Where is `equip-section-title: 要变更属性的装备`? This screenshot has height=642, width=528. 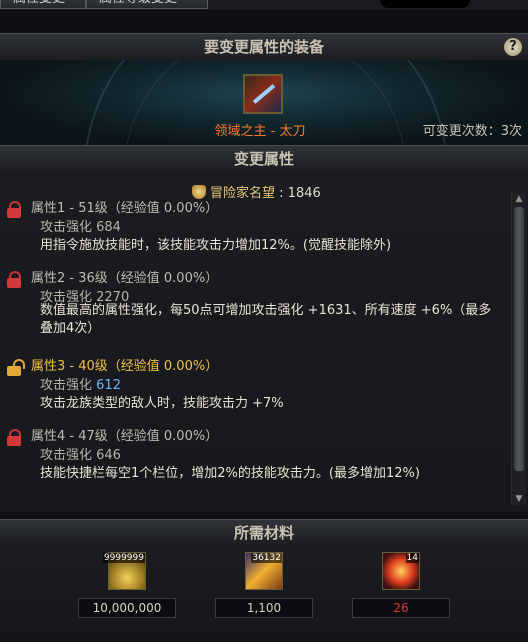
equip-section-title: 要变更属性的装备 is located at coordinates (263, 47).